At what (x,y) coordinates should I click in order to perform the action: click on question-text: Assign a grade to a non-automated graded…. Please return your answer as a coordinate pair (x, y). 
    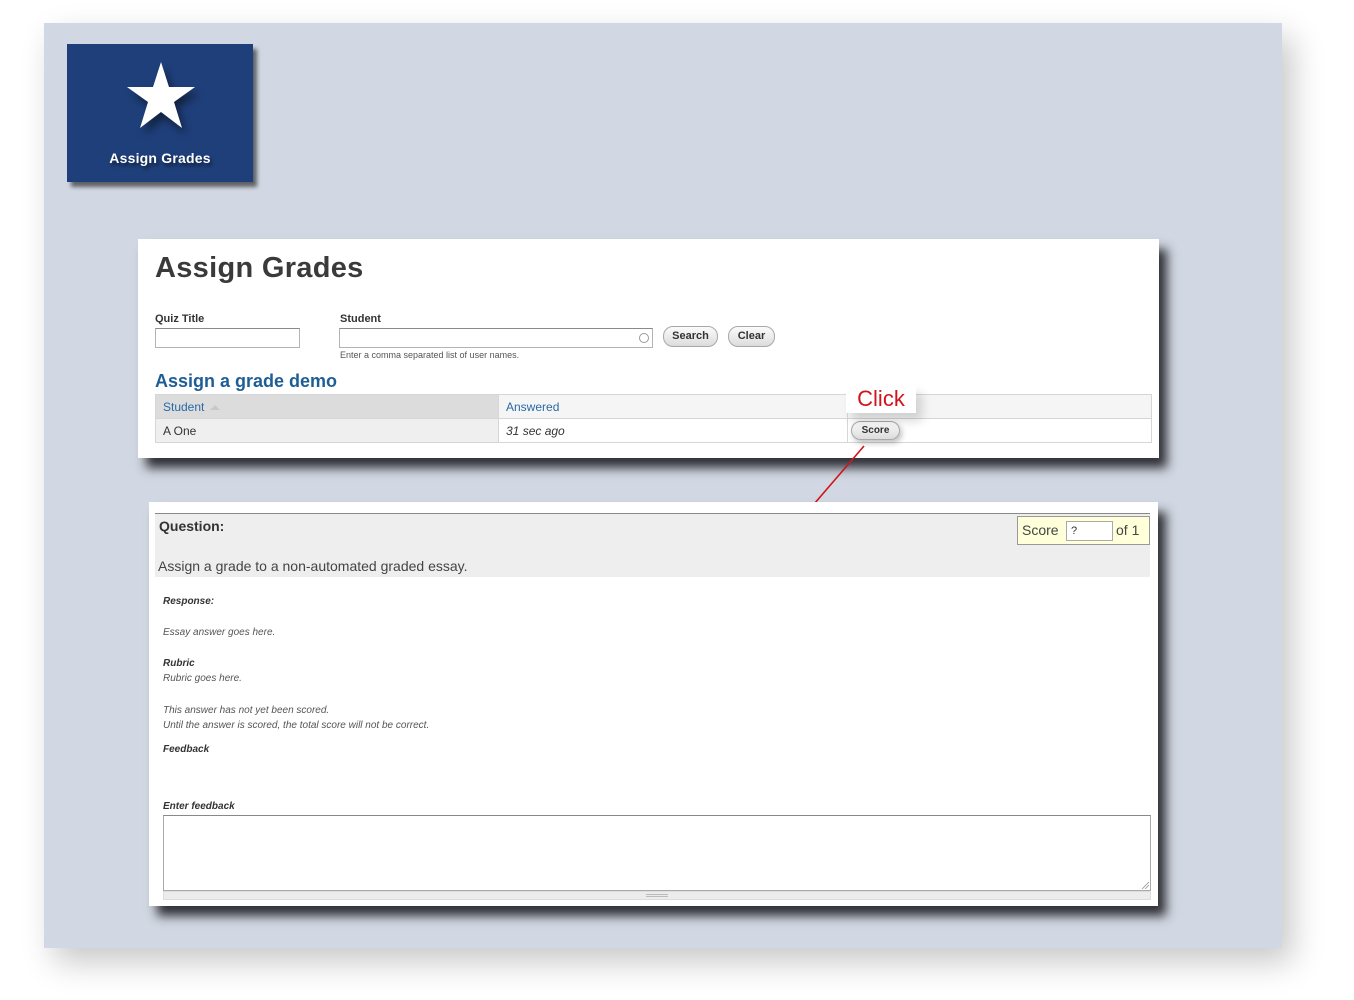
    Looking at the image, I should click on (313, 566).